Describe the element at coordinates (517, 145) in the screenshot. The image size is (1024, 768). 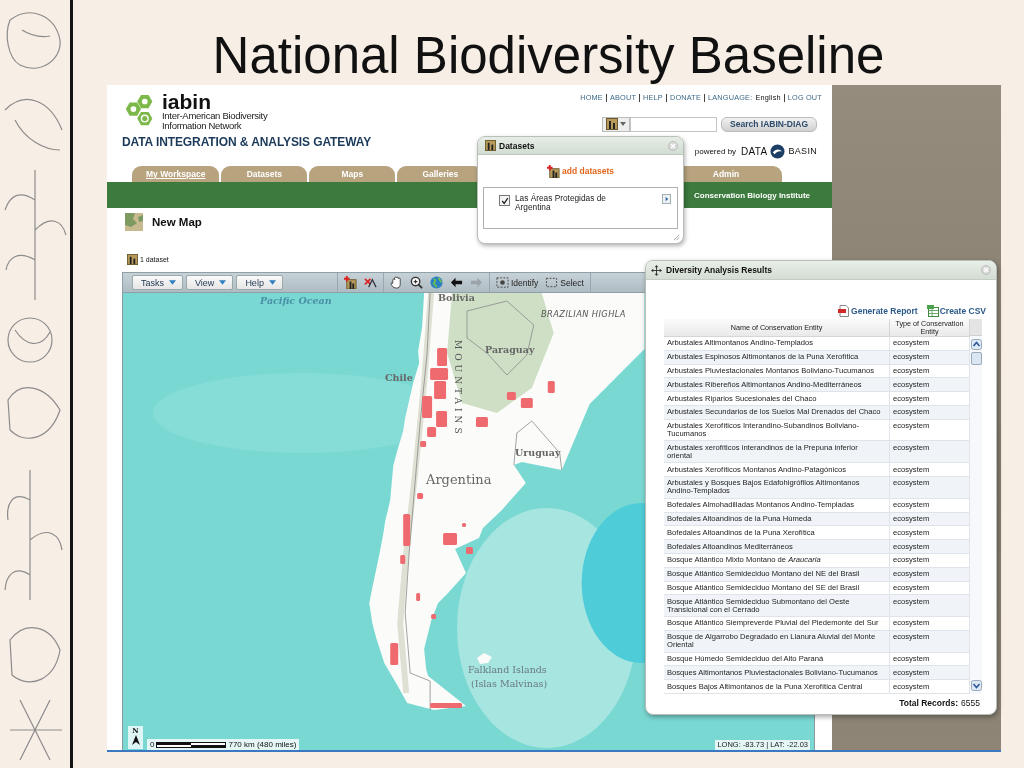
I see `popup-title: Datasets` at that location.